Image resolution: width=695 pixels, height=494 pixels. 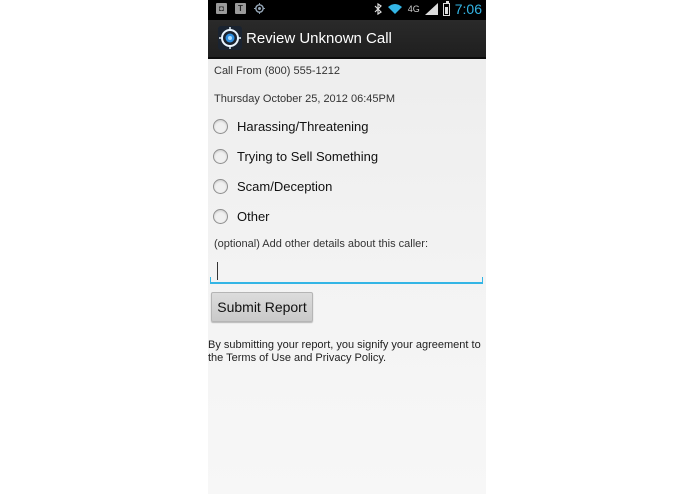 I want to click on radio-option-selling: Trying to Sell Something, so click(x=347, y=156).